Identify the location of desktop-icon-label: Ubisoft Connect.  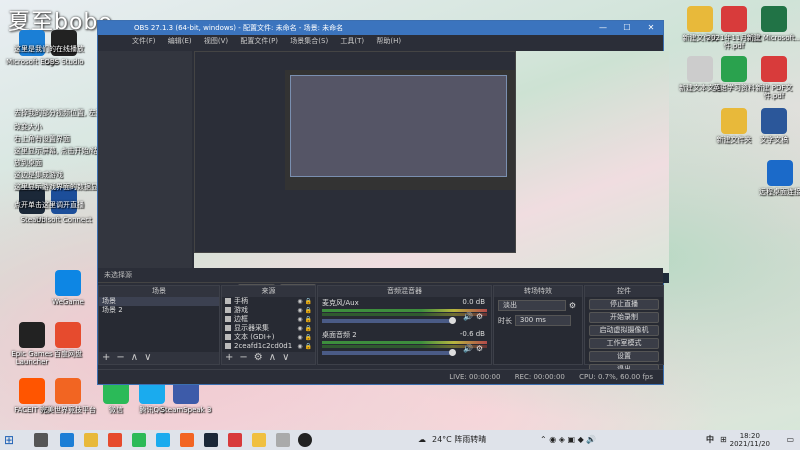
(64, 220).